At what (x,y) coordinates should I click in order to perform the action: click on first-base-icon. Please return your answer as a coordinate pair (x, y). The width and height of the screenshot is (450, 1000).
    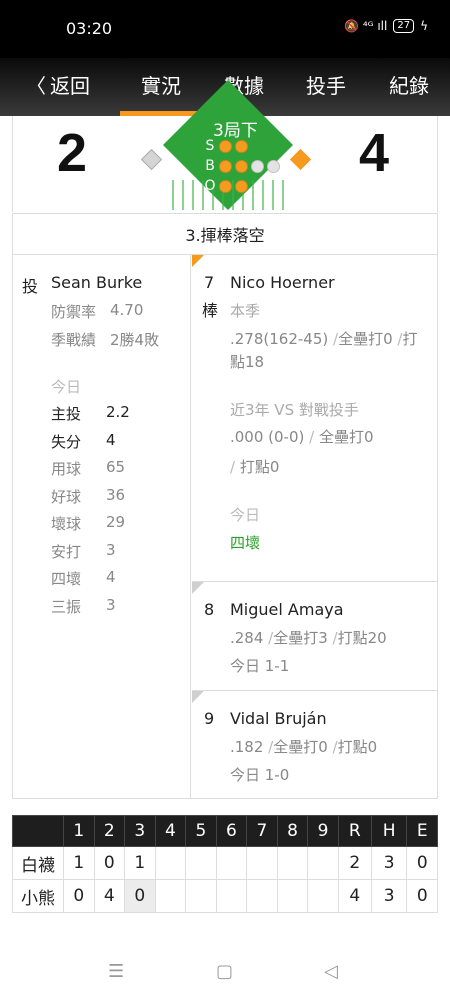
    Looking at the image, I should click on (300, 159).